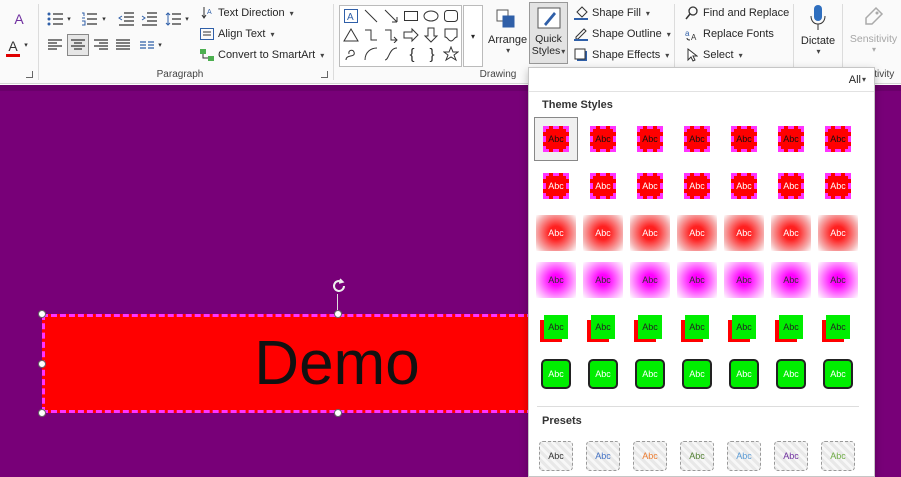 Image resolution: width=901 pixels, height=477 pixels. Describe the element at coordinates (173, 19) in the screenshot. I see `line-spacing-icon` at that location.